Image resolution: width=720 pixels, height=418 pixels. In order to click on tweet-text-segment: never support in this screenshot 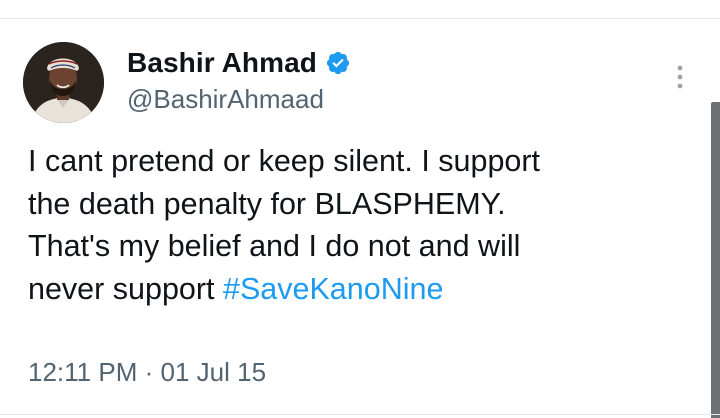, I will do `click(125, 288)`.